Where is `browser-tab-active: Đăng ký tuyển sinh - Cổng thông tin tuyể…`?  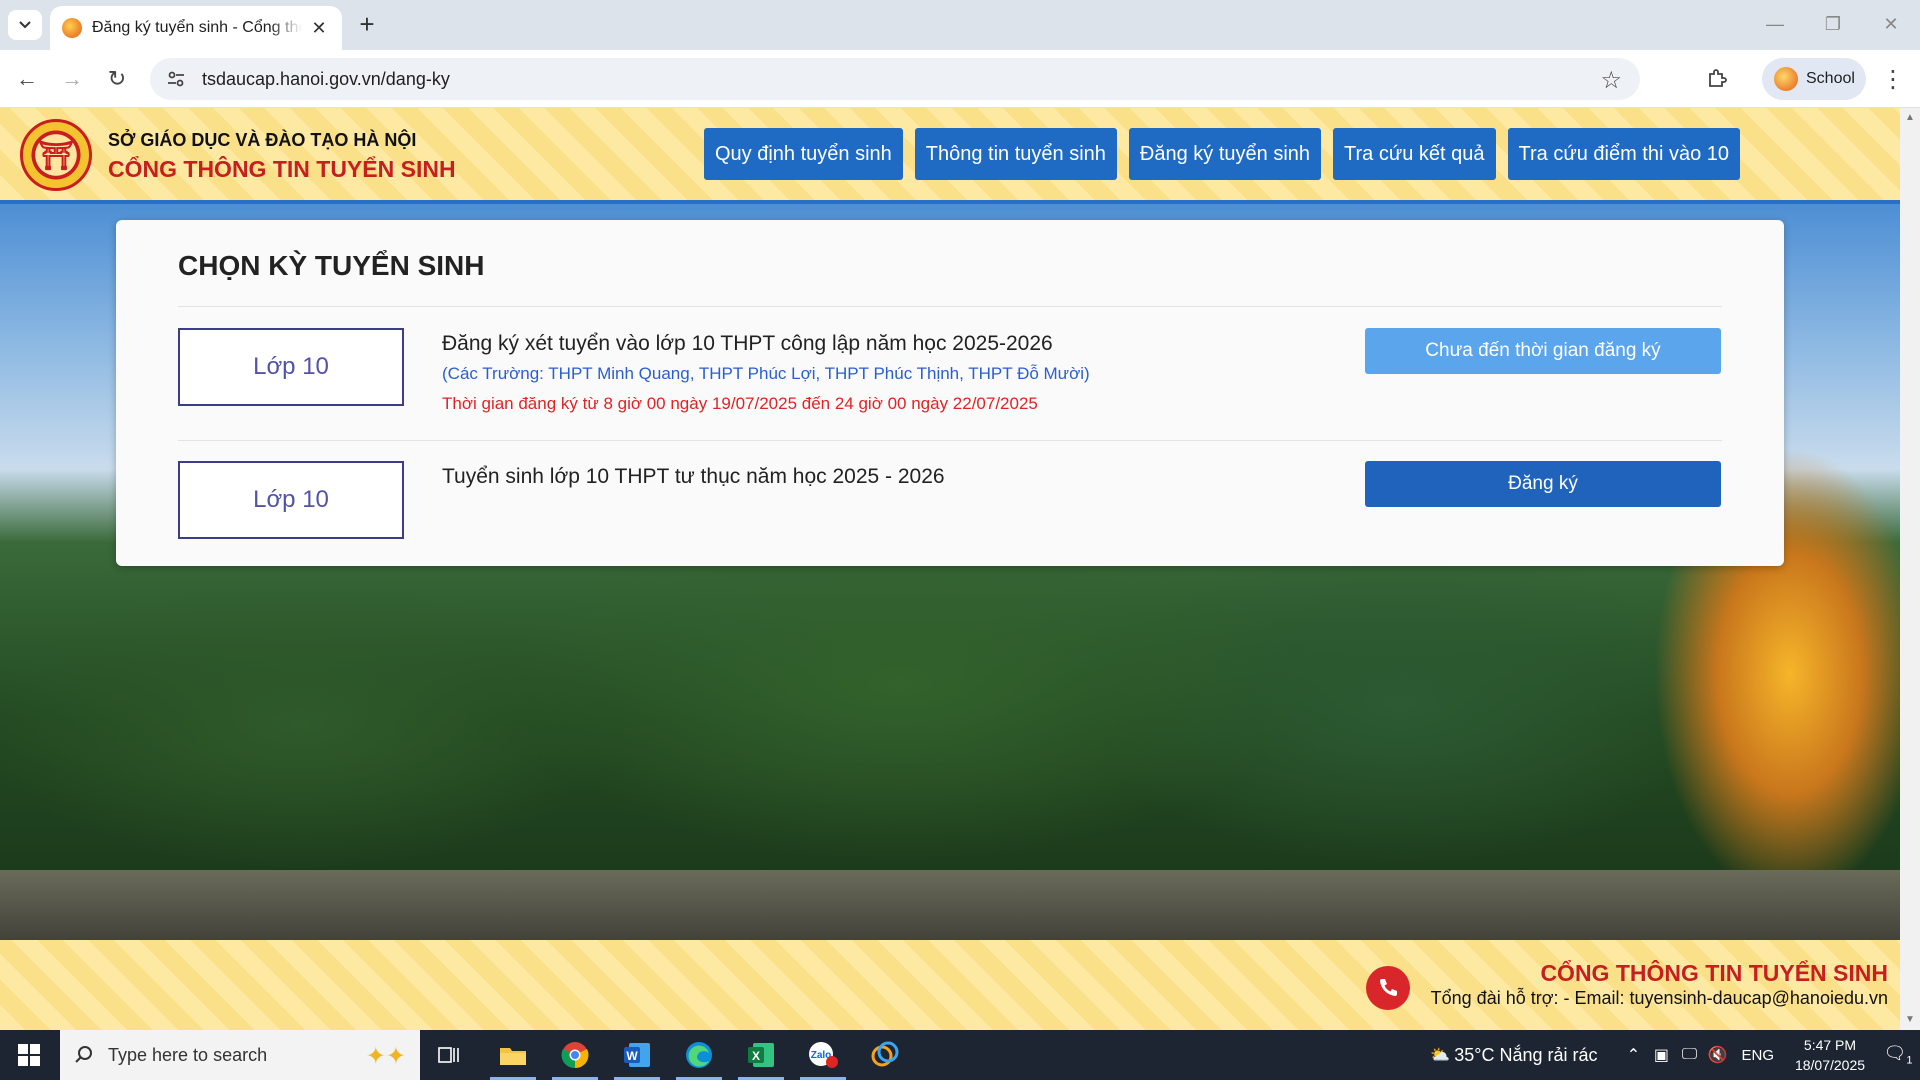 browser-tab-active: Đăng ký tuyển sinh - Cổng thông tin tuyể… is located at coordinates (196, 28).